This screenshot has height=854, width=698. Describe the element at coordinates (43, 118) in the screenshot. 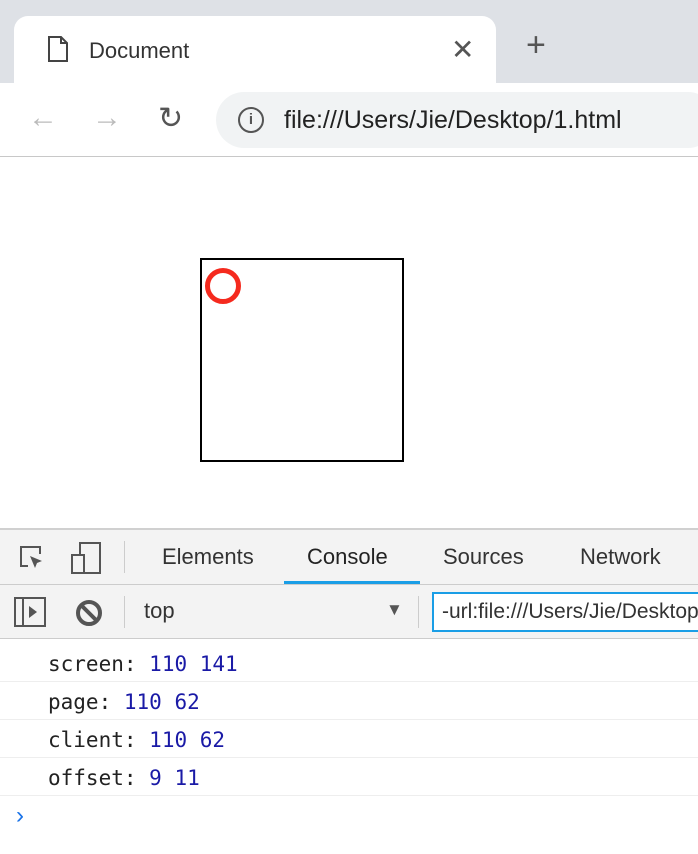

I see `back-icon: ←` at that location.